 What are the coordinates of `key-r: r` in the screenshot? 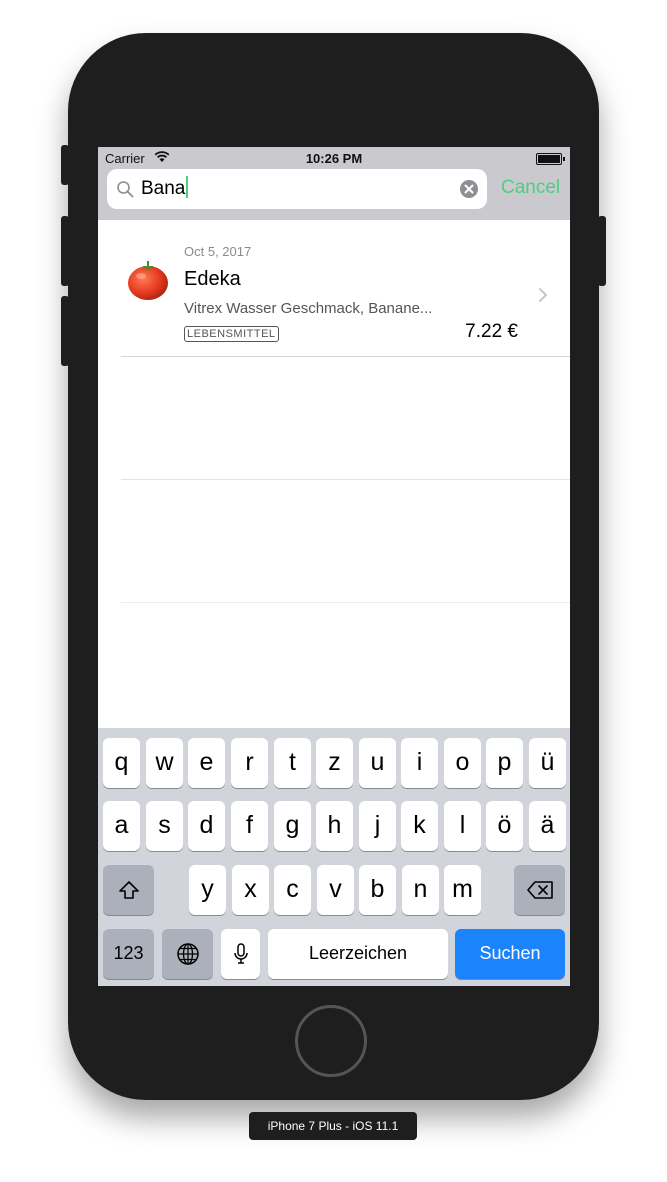 It's located at (249, 763).